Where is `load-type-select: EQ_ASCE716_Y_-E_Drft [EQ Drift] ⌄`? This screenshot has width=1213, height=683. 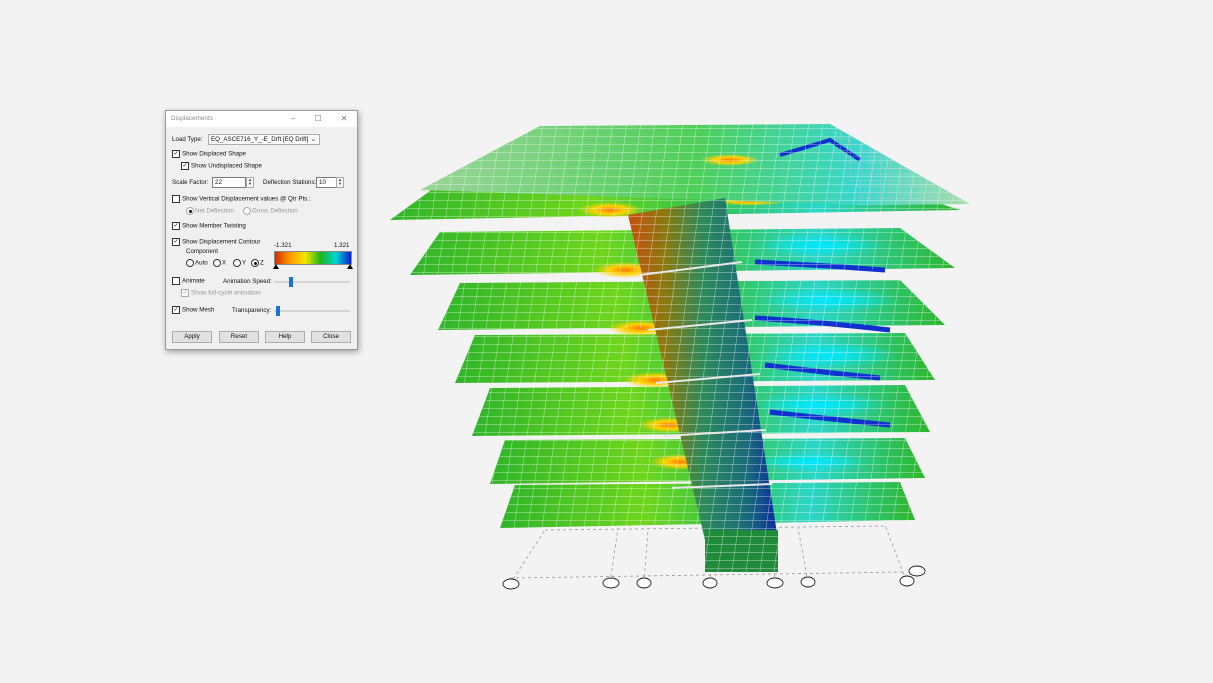
load-type-select: EQ_ASCE716_Y_-E_Drft [EQ Drift] ⌄ is located at coordinates (264, 139).